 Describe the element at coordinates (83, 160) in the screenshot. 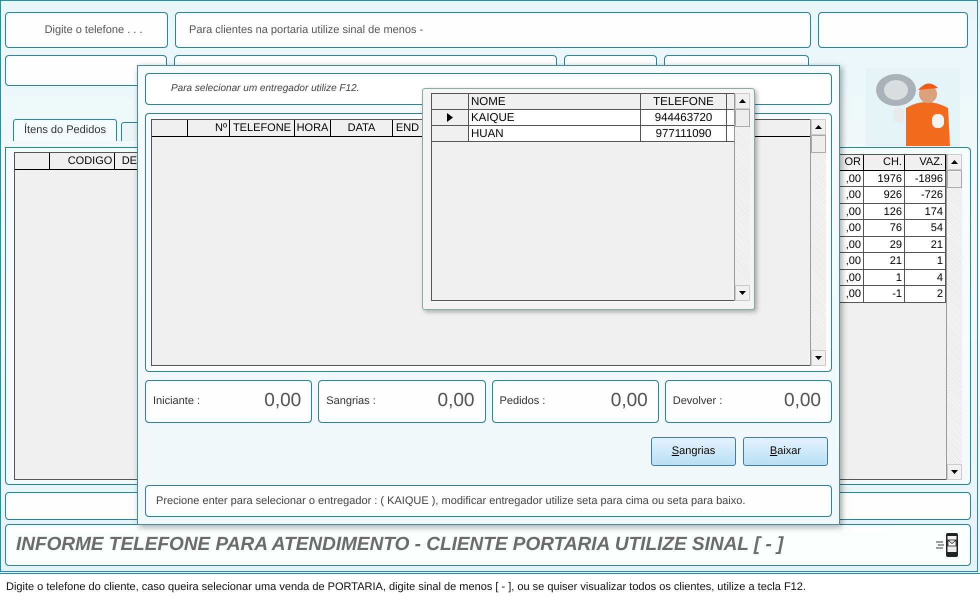

I see `column-header: CODIGO` at that location.